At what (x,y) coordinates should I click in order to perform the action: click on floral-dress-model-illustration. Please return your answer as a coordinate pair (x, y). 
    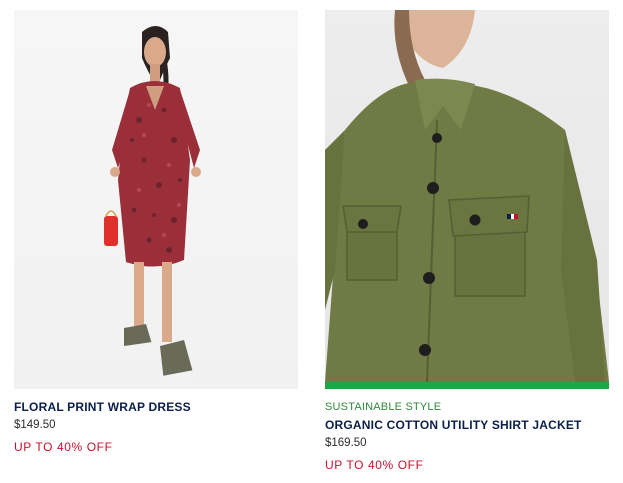
    Looking at the image, I should click on (152, 206).